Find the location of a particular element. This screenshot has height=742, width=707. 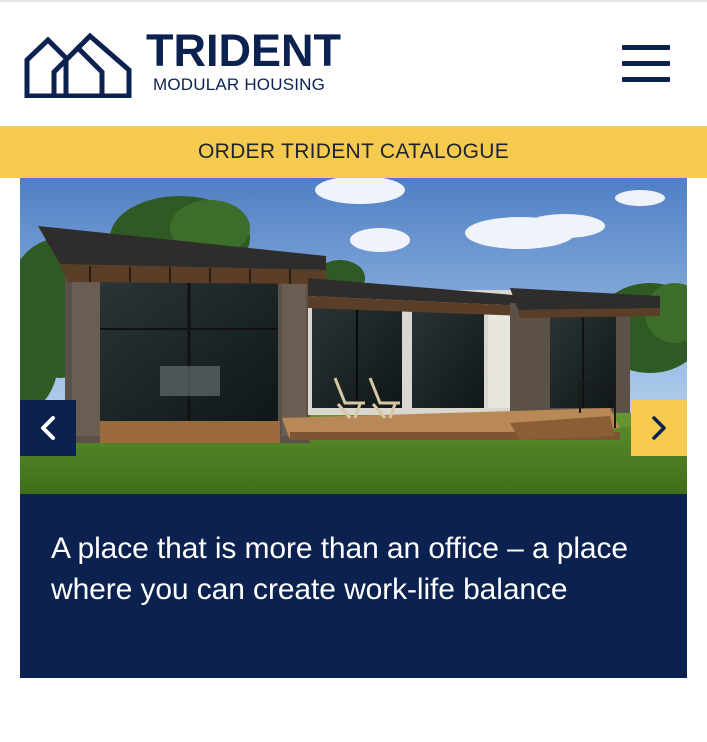

slider-prev-button is located at coordinates (48, 428).